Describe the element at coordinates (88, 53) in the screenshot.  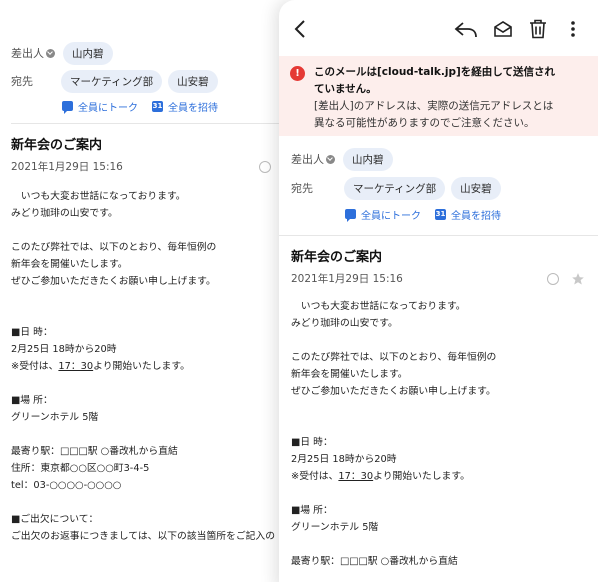
I see `bg-sender-chip: 山内碧` at that location.